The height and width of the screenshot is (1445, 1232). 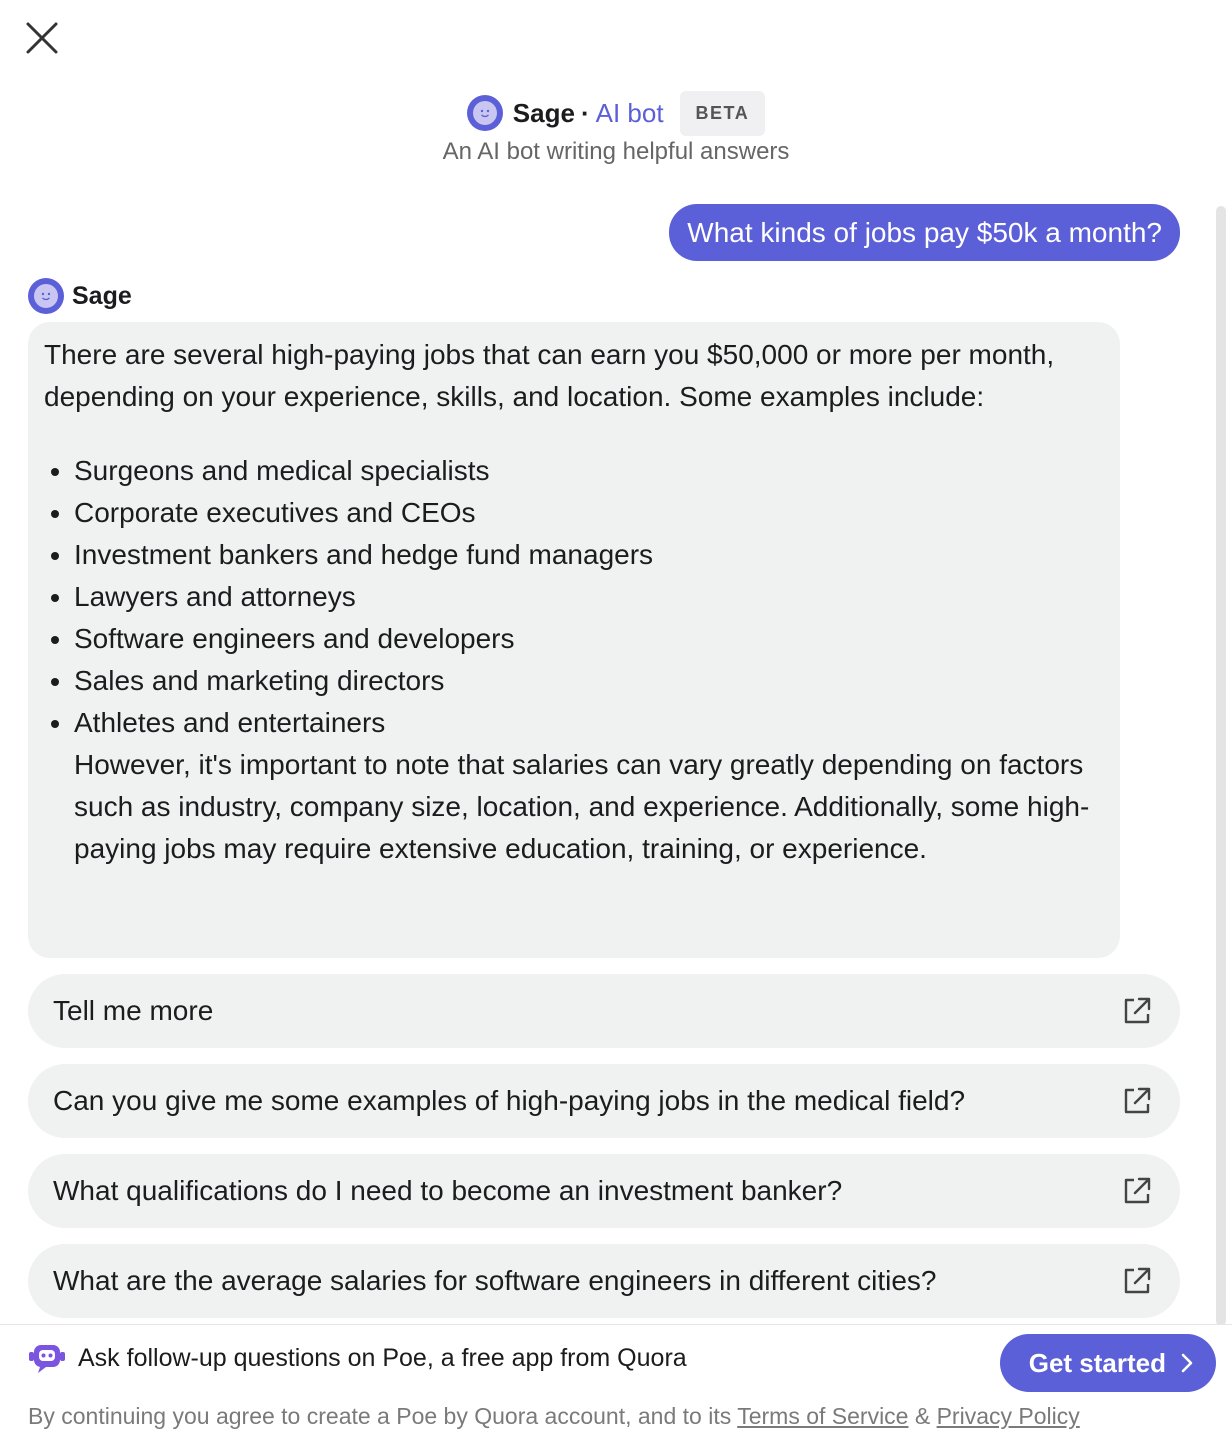 I want to click on suggestion-label: Tell me more, so click(x=133, y=1010).